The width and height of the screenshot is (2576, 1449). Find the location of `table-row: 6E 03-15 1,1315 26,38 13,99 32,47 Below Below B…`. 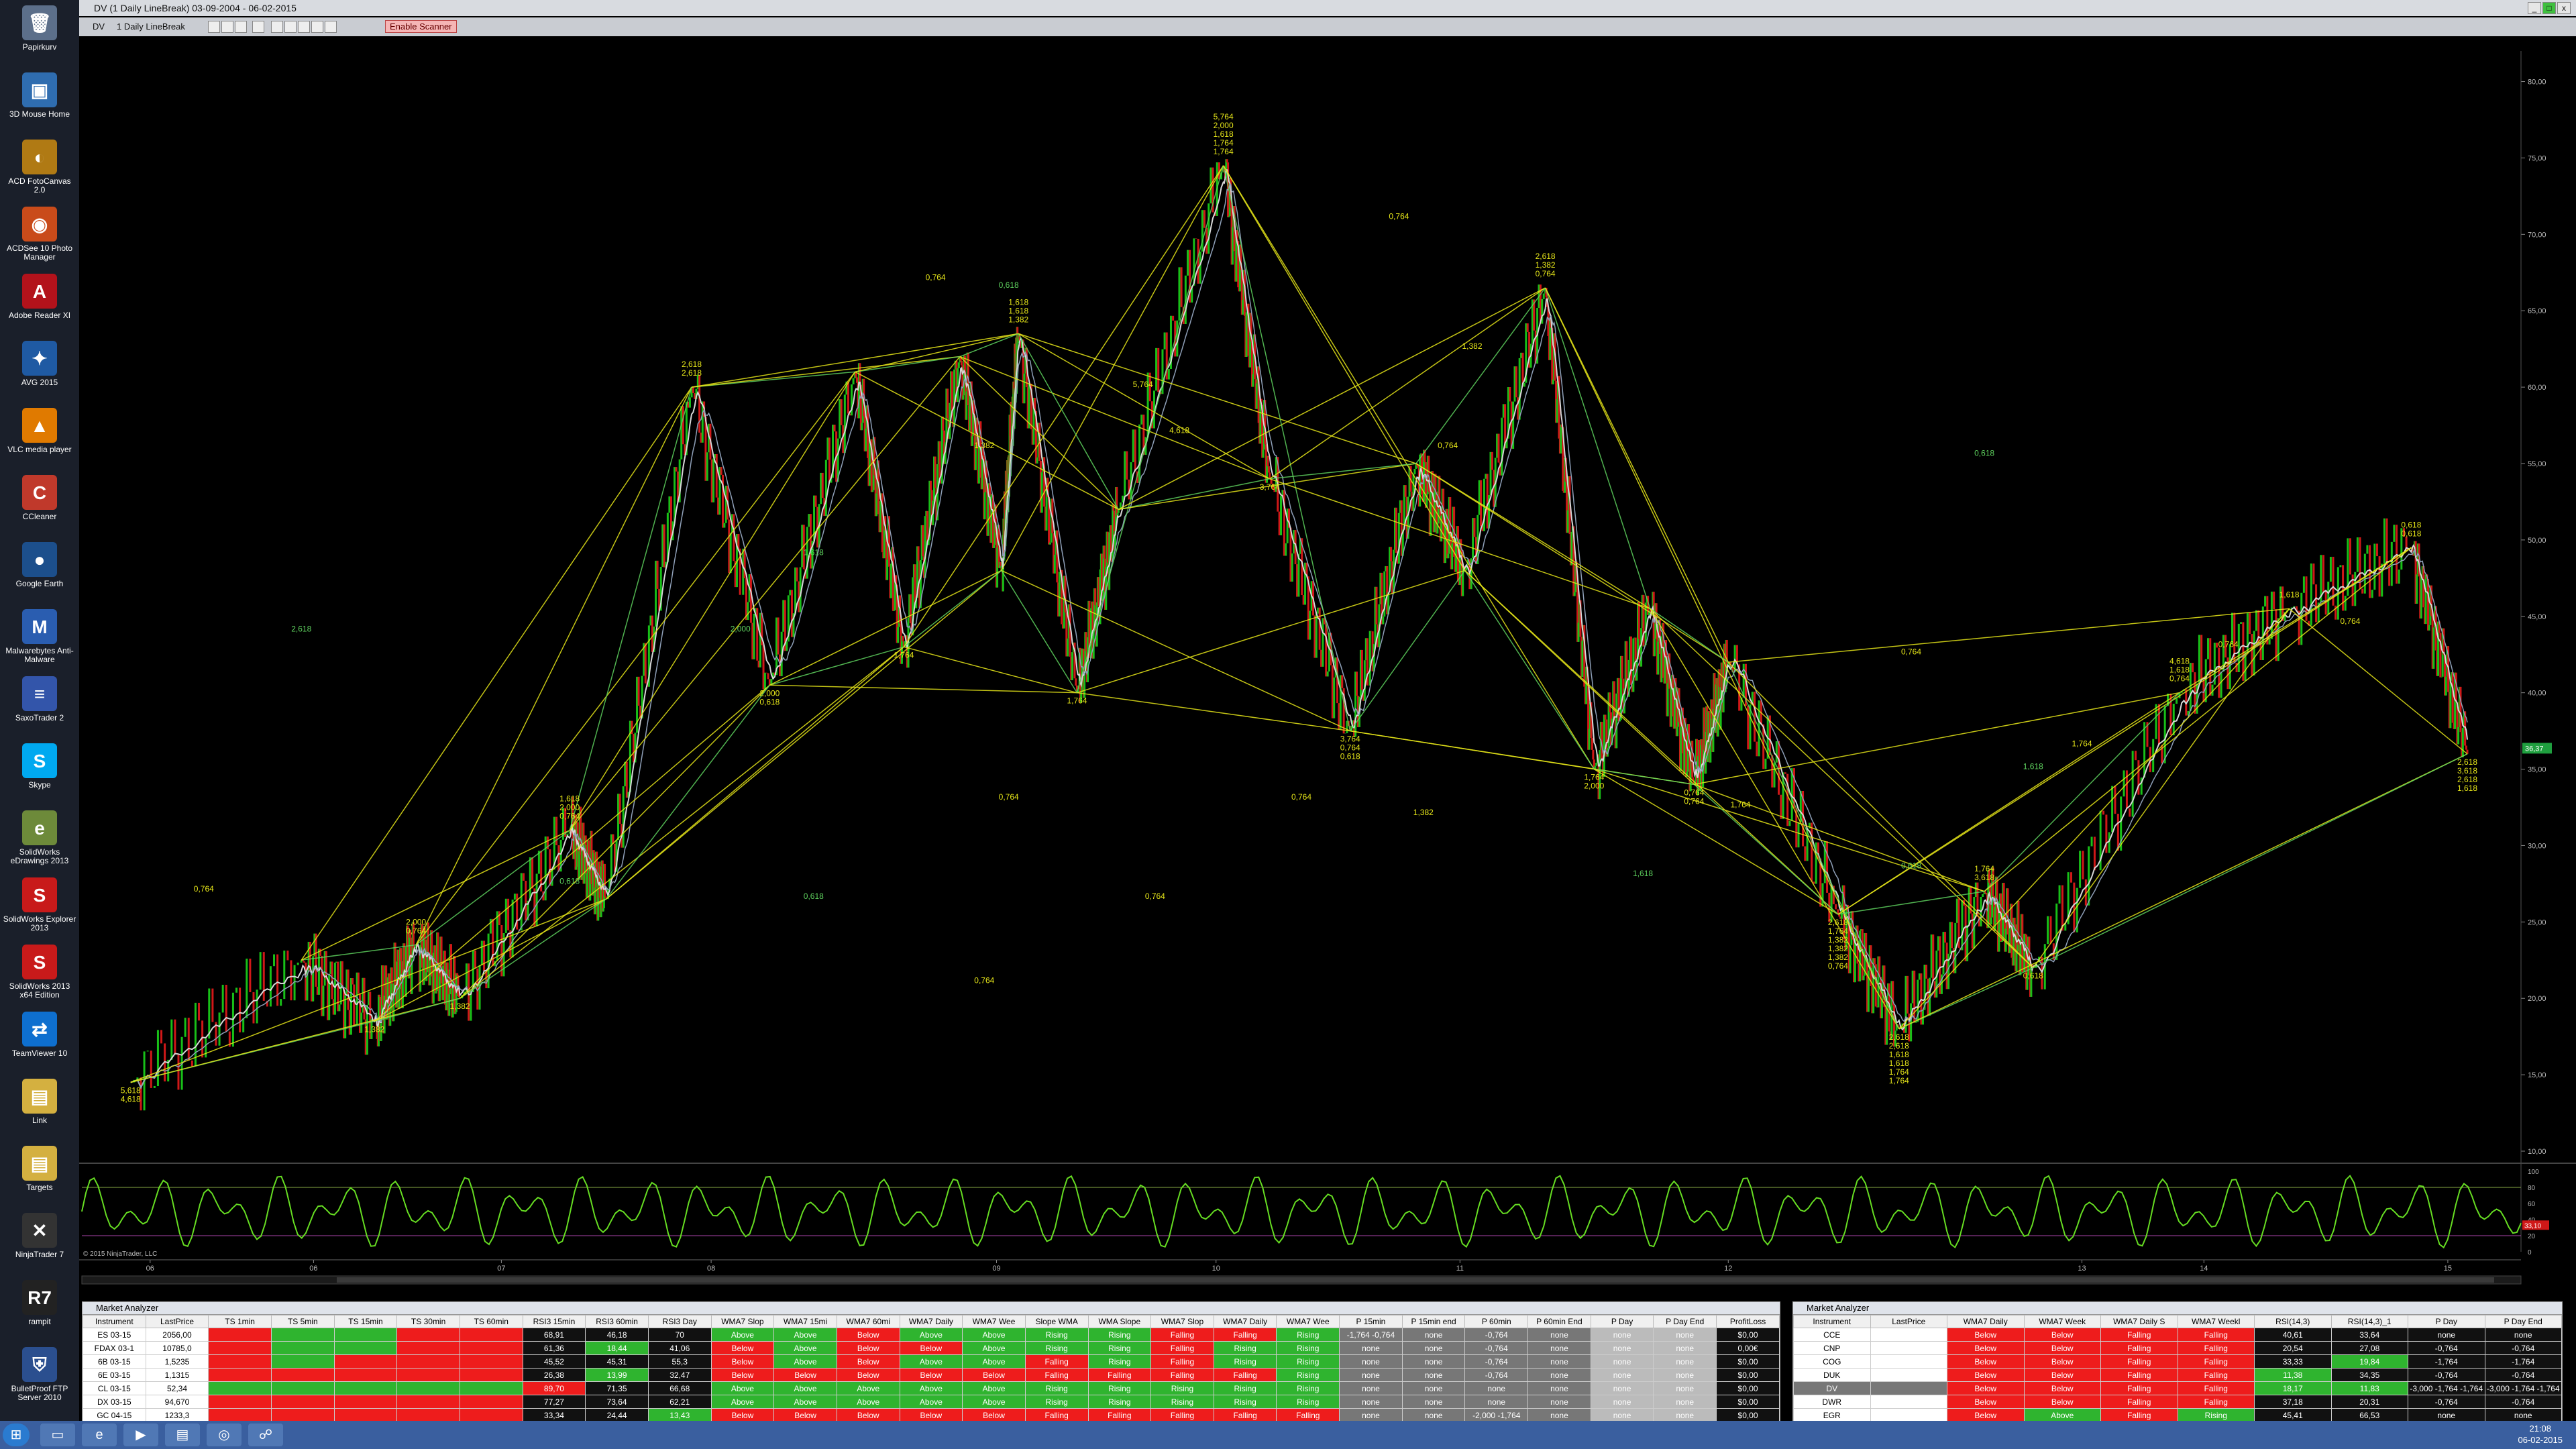

table-row: 6E 03-15 1,1315 26,38 13,99 32,47 Below Below B… is located at coordinates (931, 1375).